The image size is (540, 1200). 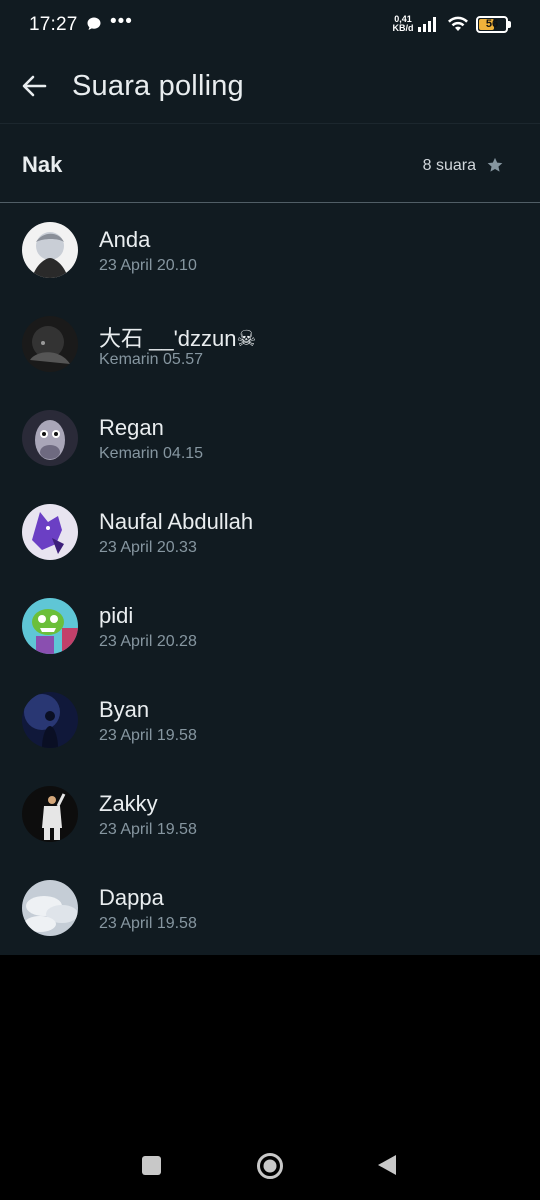 What do you see at coordinates (270, 626) in the screenshot?
I see `voter-row: pidi 23 April 20.28` at bounding box center [270, 626].